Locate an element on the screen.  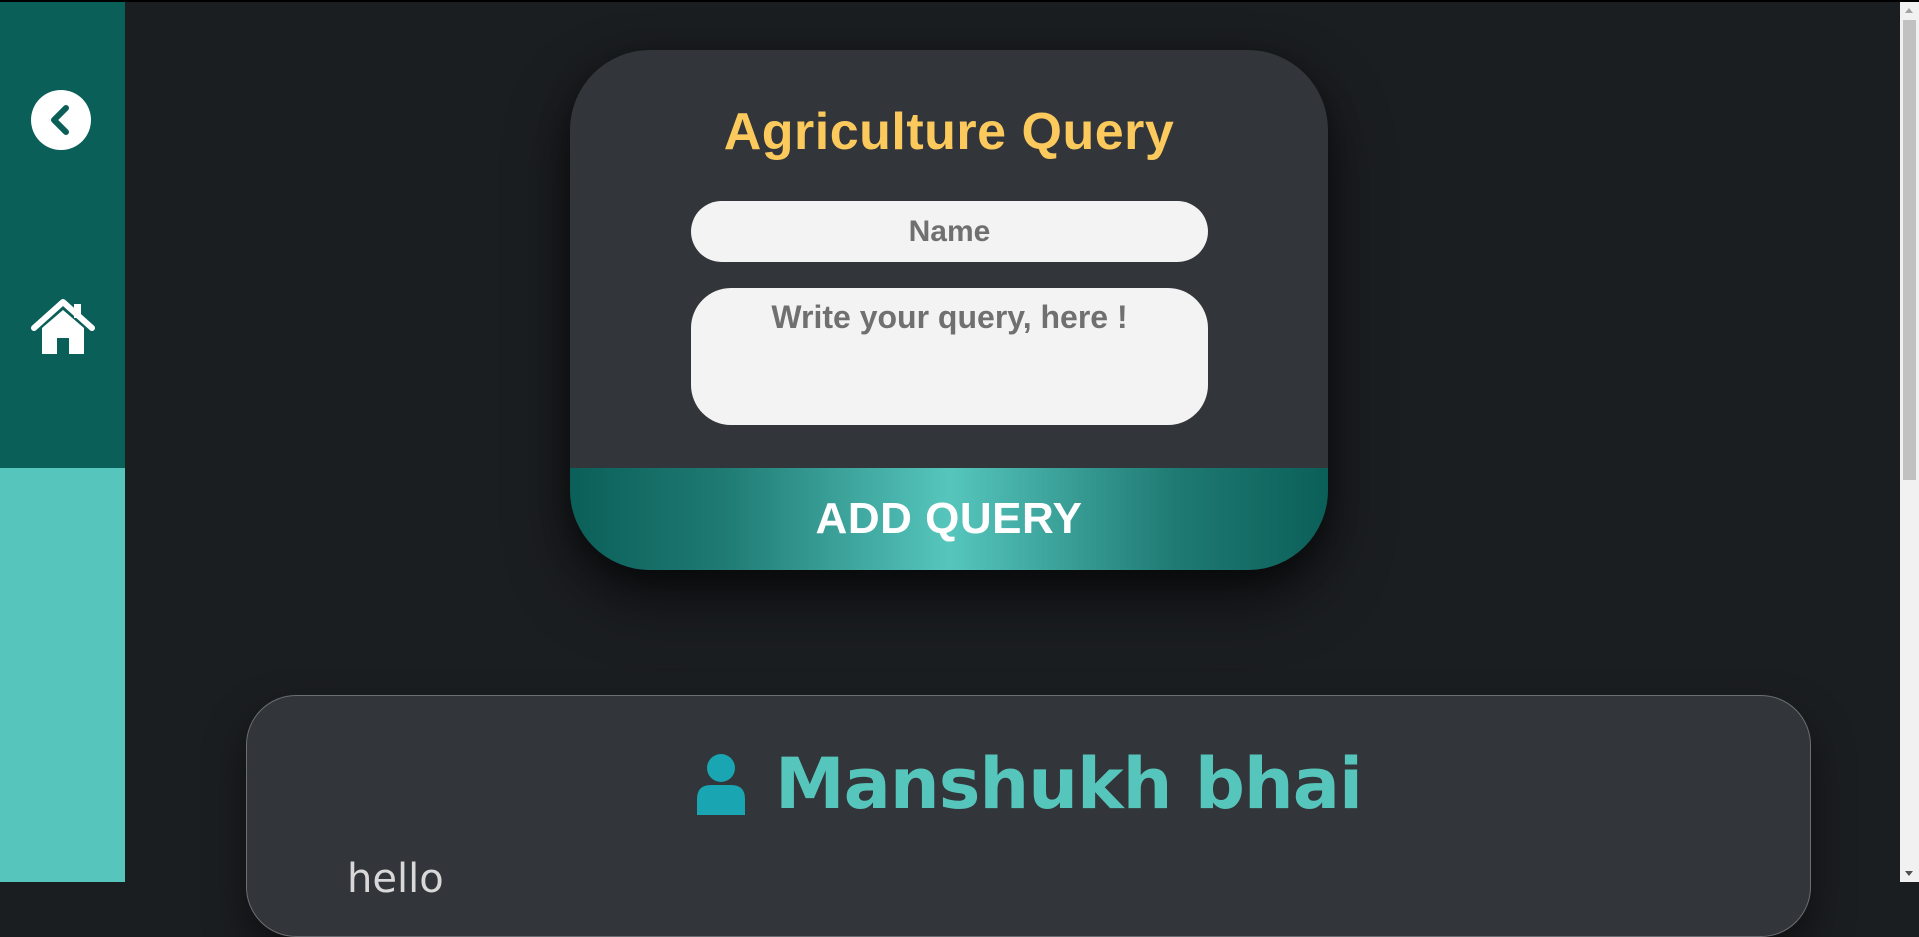
scrollbar-thumb is located at coordinates (1909, 250).